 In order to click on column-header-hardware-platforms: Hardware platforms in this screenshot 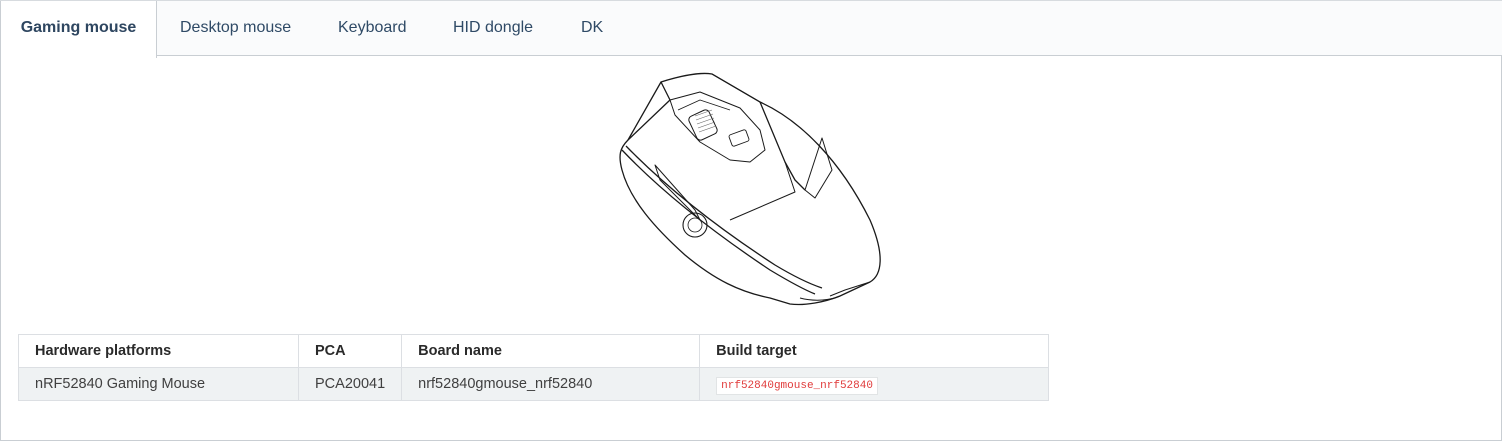, I will do `click(158, 351)`.